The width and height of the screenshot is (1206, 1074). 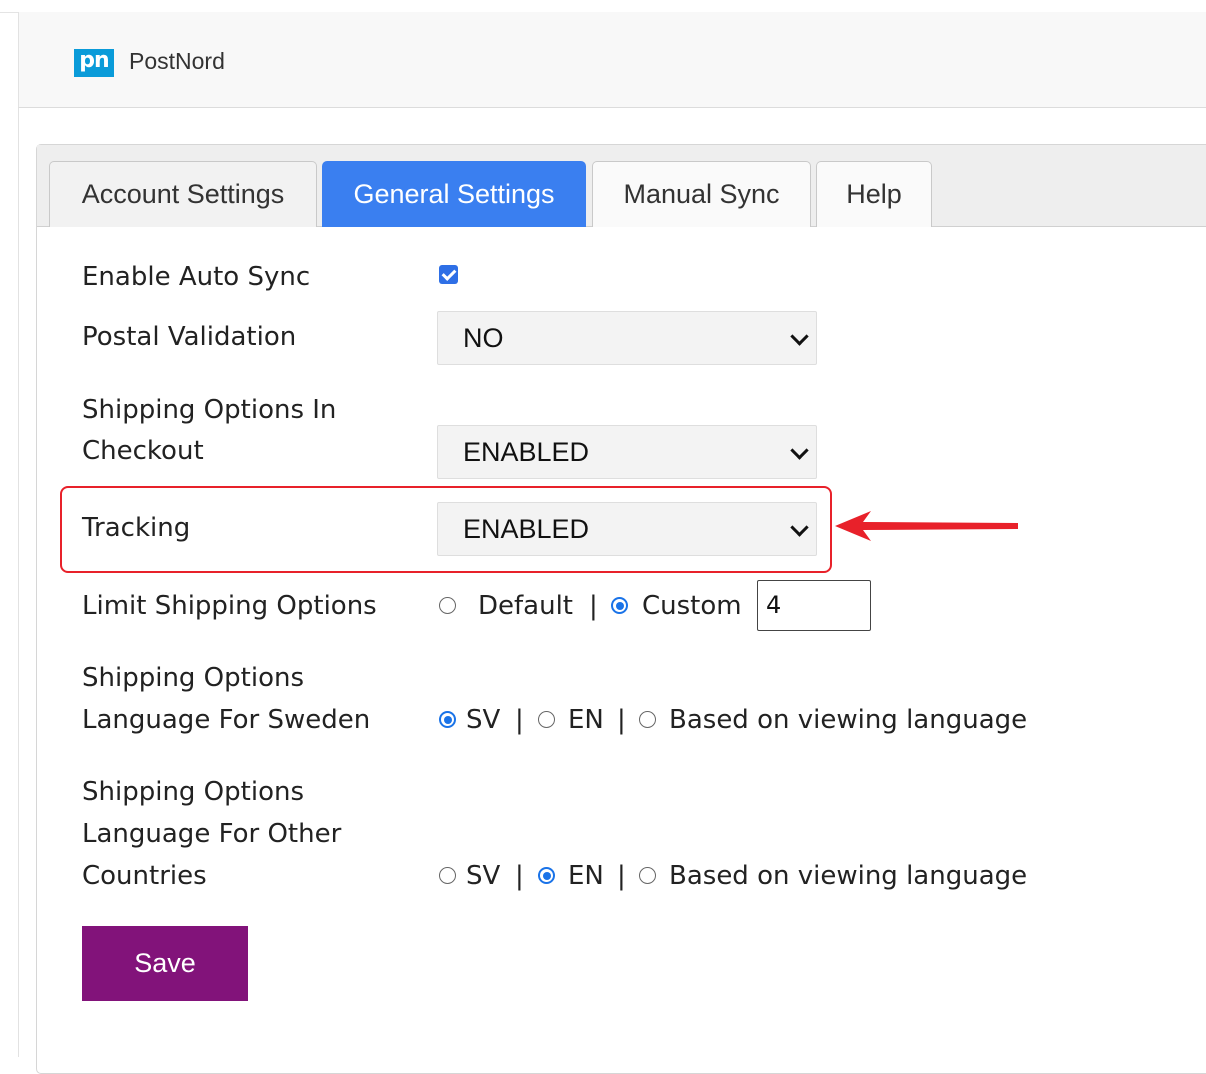 What do you see at coordinates (612, 60) in the screenshot?
I see `app-header: pn PostNord` at bounding box center [612, 60].